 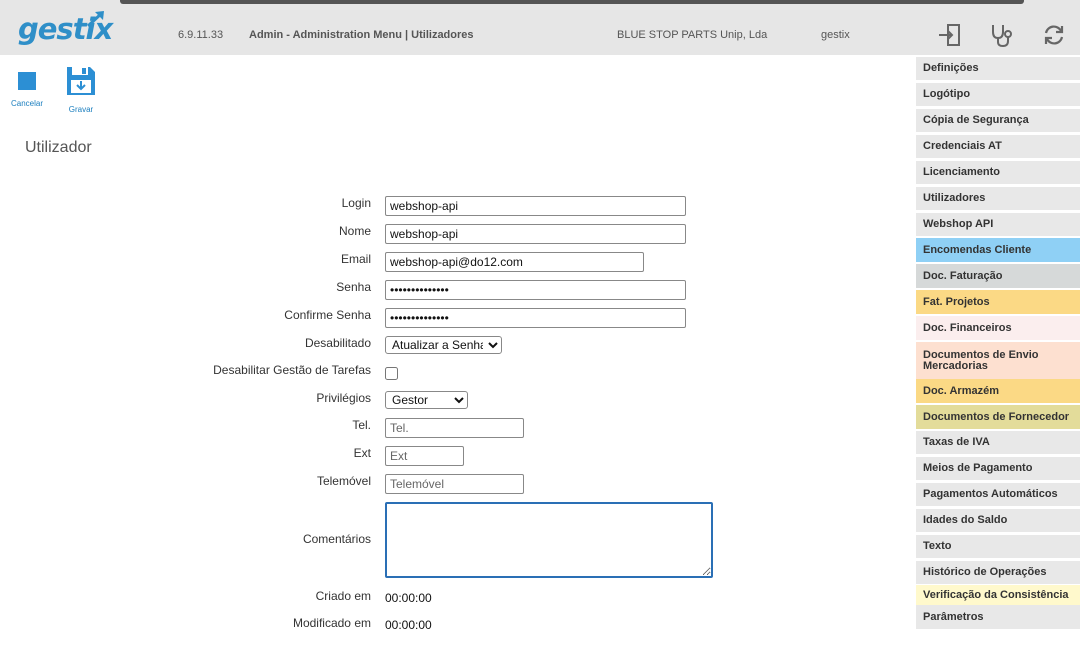 I want to click on sidebar-item-texto: Texto, so click(x=998, y=546).